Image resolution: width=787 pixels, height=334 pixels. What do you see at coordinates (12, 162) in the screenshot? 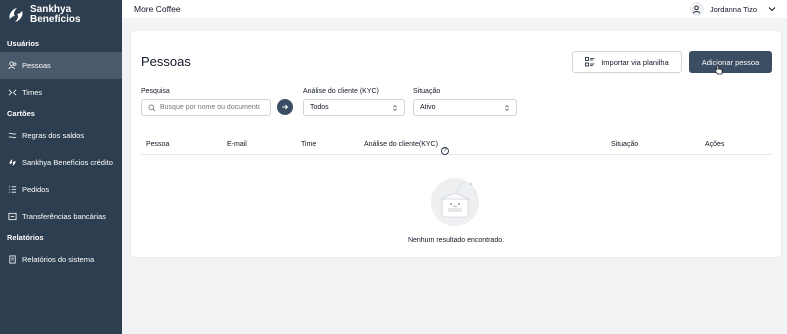
I see `credit-icon` at bounding box center [12, 162].